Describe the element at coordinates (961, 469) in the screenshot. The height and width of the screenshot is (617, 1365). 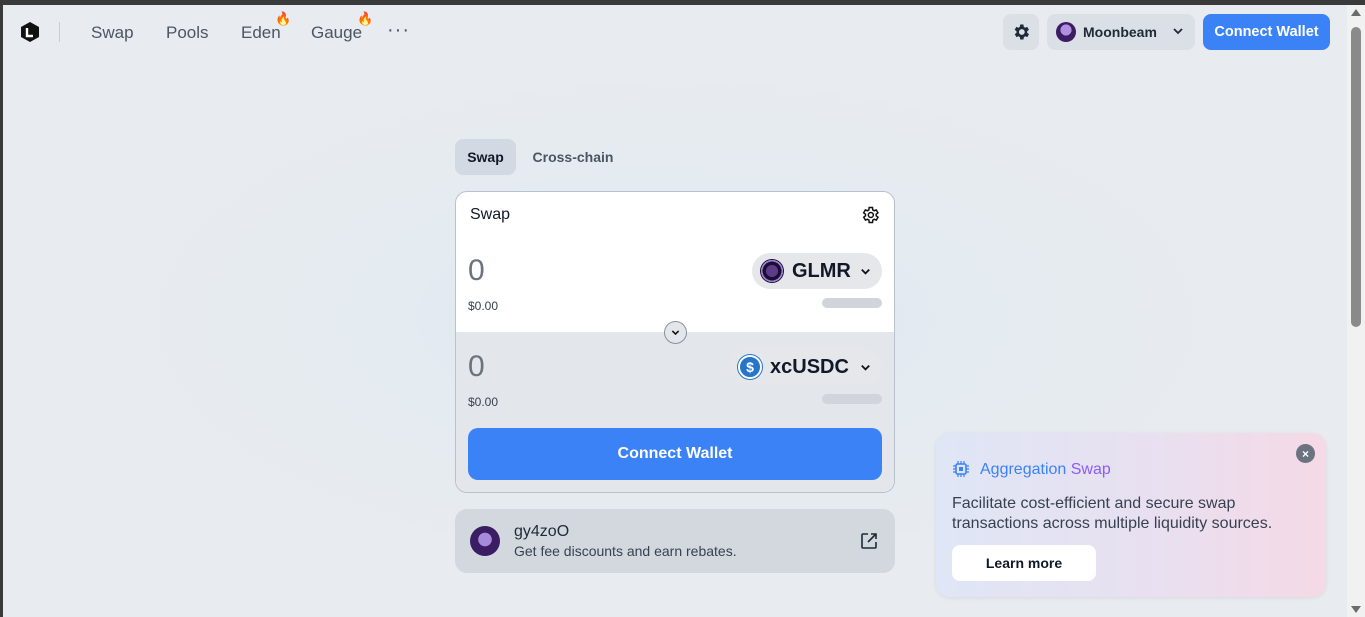
I see `chip-icon` at that location.